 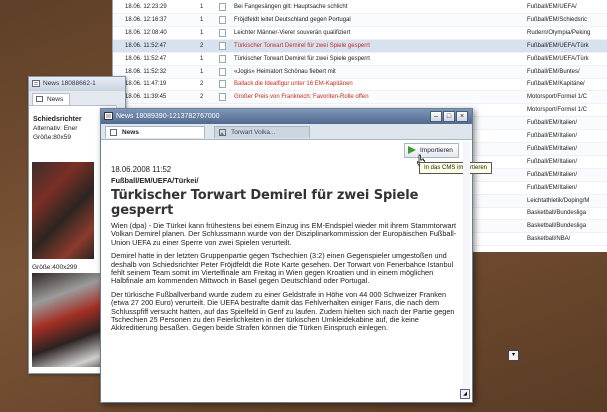 What do you see at coordinates (549, 239) in the screenshot?
I see `row-category: Basketball/NBA/` at bounding box center [549, 239].